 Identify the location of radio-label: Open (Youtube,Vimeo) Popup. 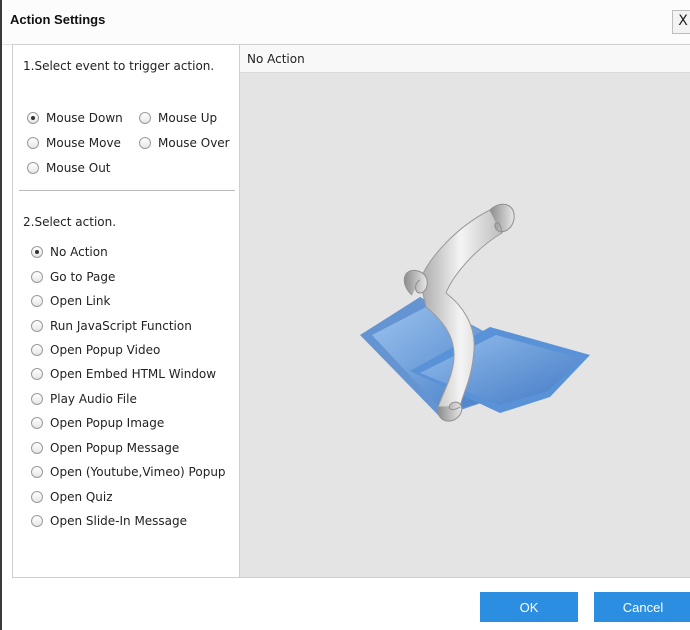
(138, 472).